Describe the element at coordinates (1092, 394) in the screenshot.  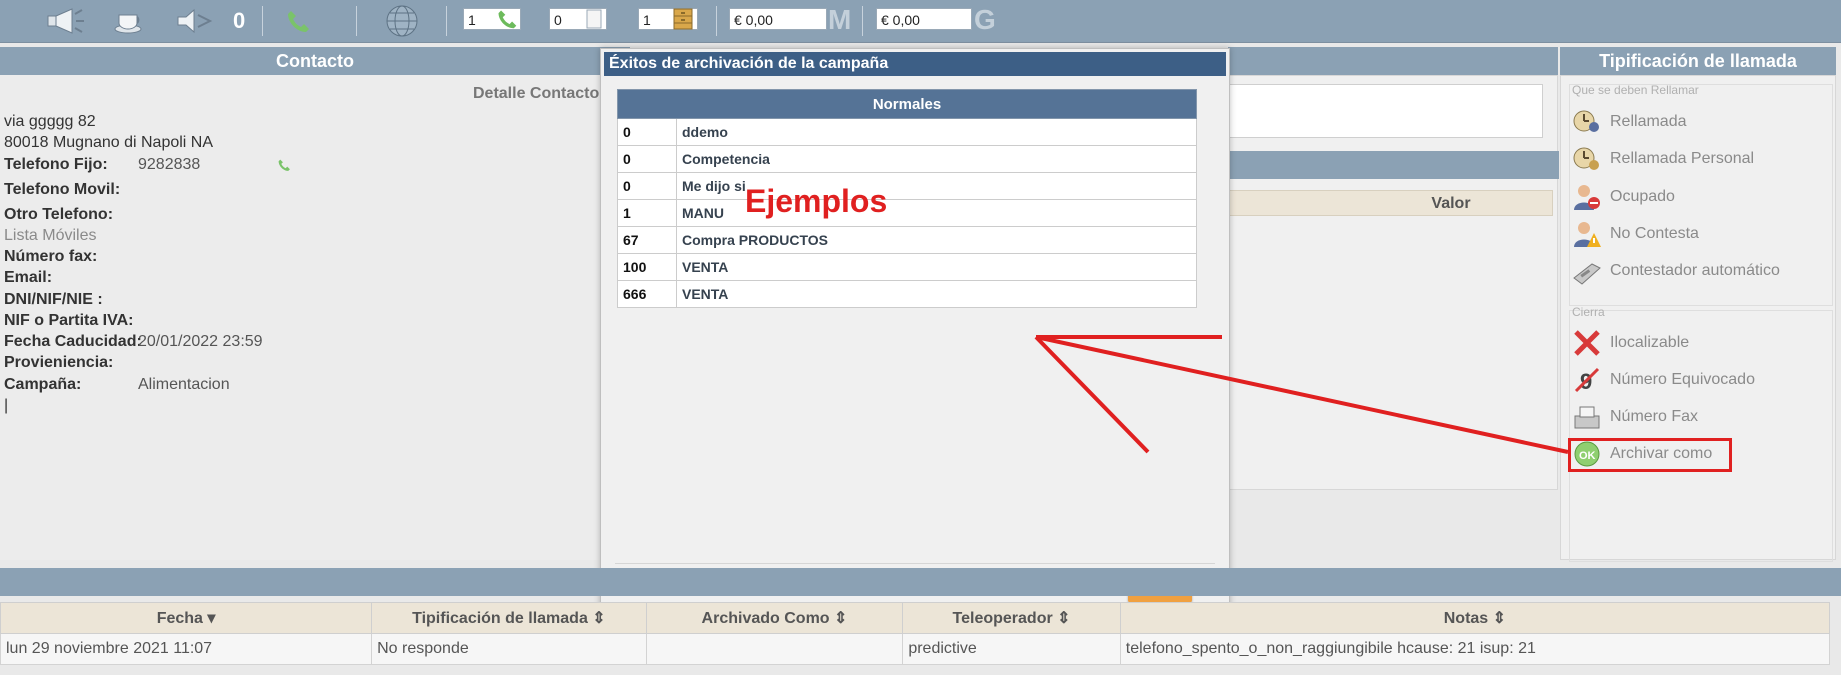
I see `arrow-head-bottom` at that location.